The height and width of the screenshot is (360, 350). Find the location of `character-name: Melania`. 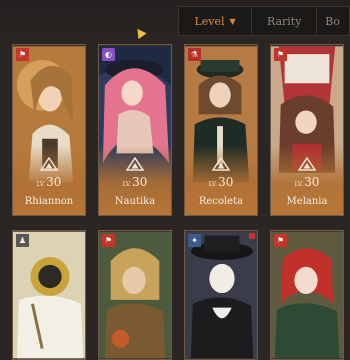

character-name: Melania is located at coordinates (307, 201).